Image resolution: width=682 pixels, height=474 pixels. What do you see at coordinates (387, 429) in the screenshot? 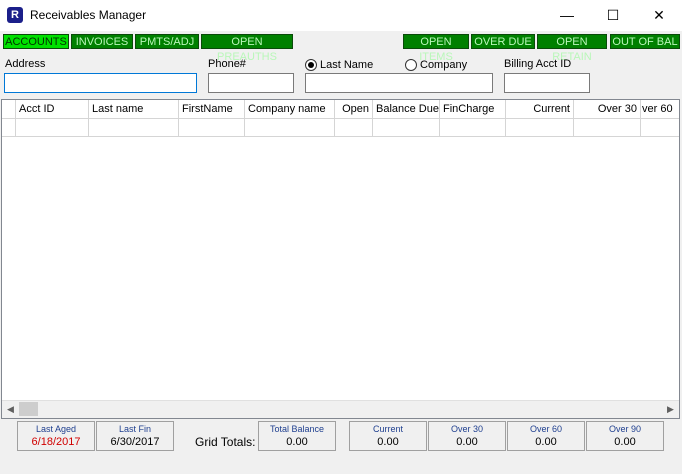
I see `current-label: Current` at bounding box center [387, 429].